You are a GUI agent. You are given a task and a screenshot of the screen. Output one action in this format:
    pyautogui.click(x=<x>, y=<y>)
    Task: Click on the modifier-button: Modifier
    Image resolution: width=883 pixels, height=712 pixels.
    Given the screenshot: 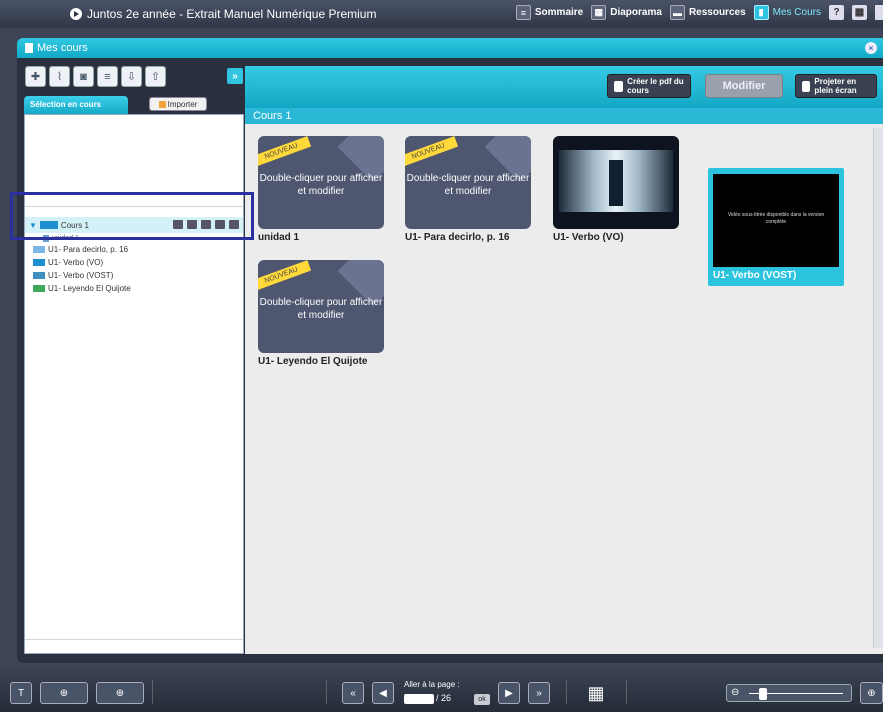 What is the action you would take?
    pyautogui.click(x=744, y=86)
    